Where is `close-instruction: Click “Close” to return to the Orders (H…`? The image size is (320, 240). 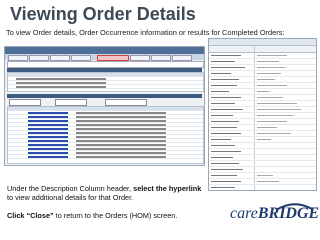 close-instruction: Click “Close” to return to the Orders (H… is located at coordinates (92, 215).